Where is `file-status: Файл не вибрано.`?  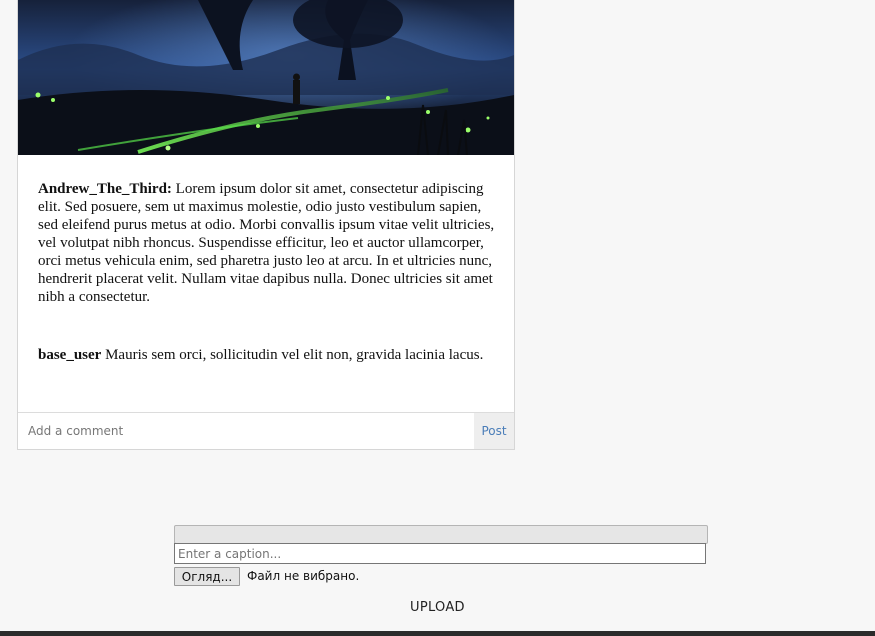
file-status: Файл не вибрано. is located at coordinates (303, 576).